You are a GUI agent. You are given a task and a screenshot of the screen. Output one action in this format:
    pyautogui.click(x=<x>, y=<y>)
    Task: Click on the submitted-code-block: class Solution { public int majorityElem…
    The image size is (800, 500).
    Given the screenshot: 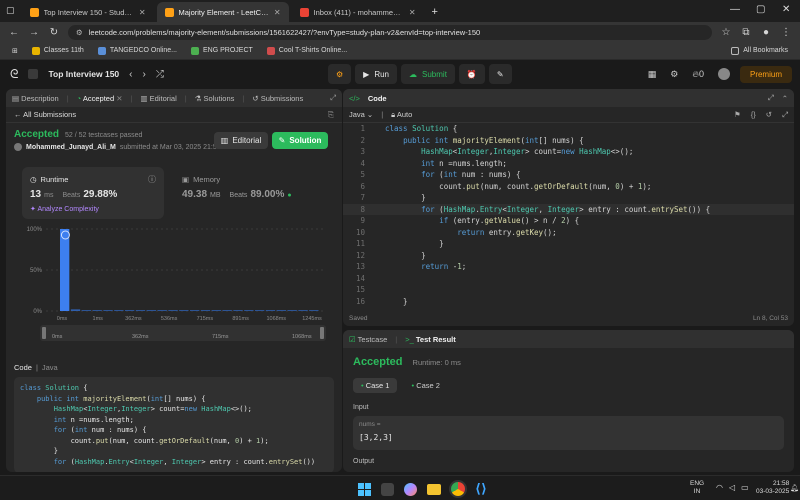 What is the action you would take?
    pyautogui.click(x=174, y=424)
    